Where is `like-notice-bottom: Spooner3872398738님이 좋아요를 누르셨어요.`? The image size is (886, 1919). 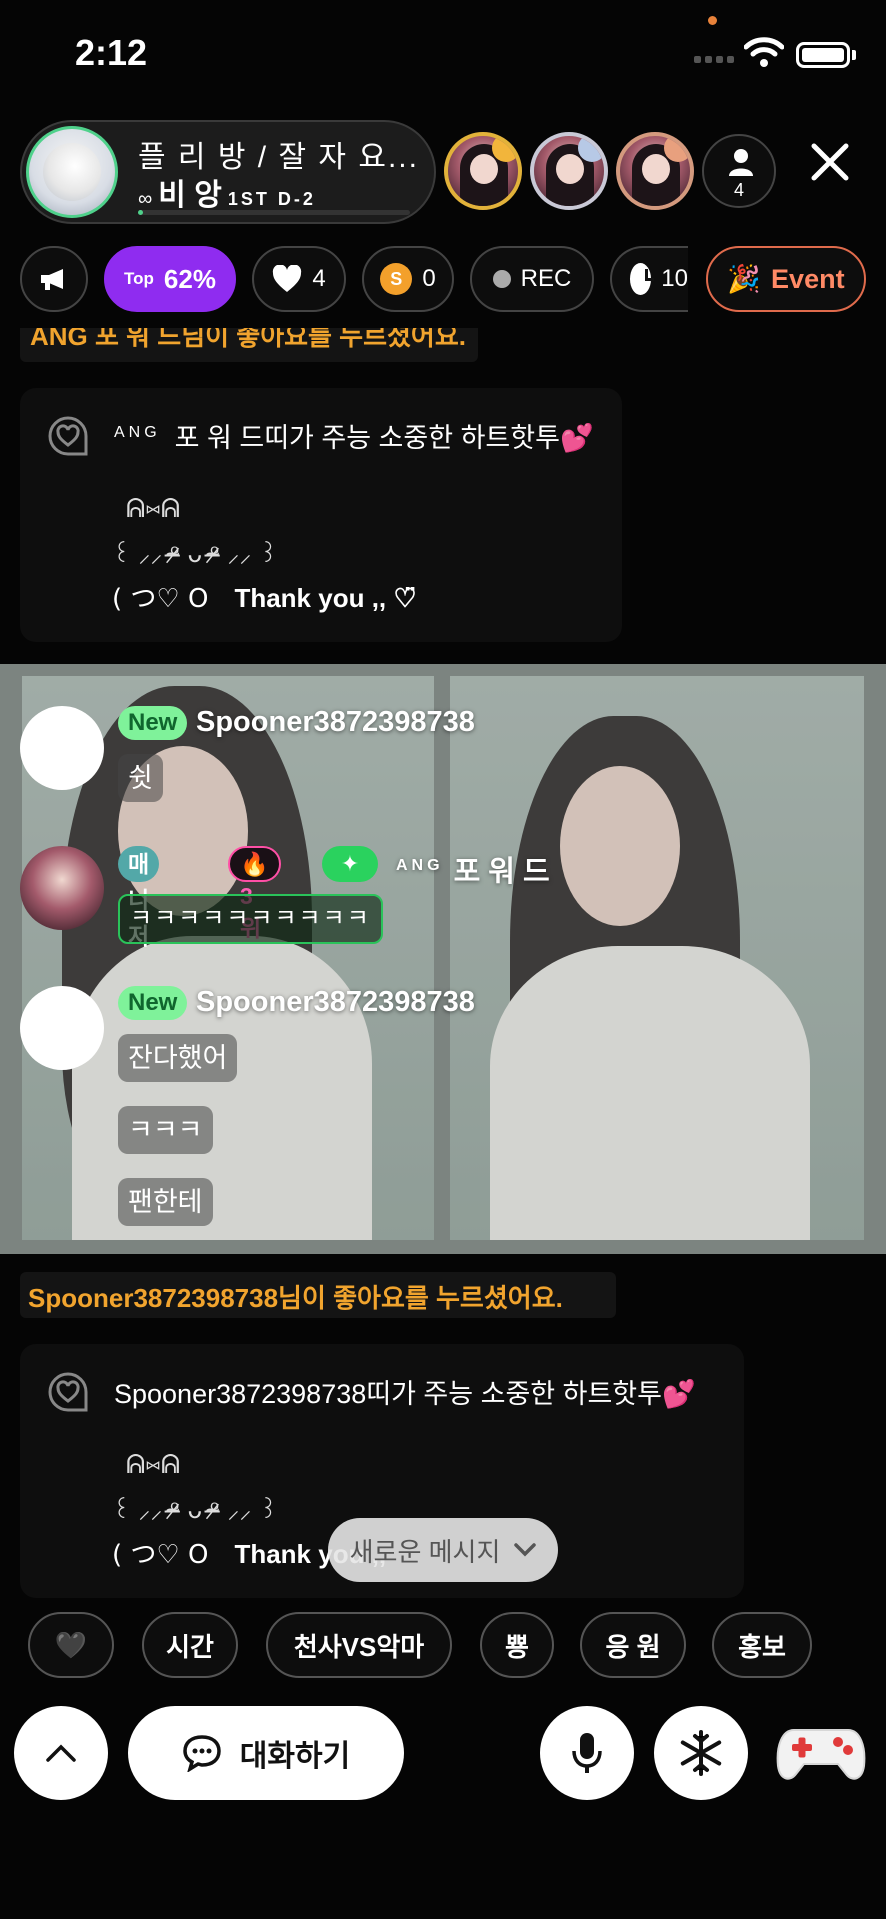
like-notice-bottom: Spooner3872398738님이 좋아요를 누르셨어요. is located at coordinates (318, 1295).